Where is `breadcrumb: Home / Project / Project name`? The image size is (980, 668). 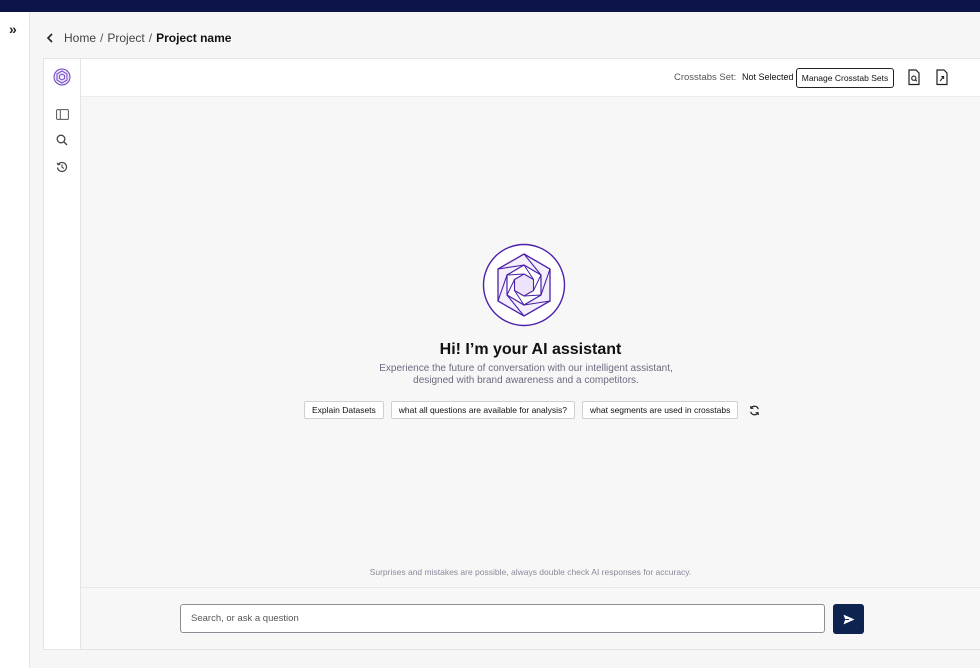
breadcrumb: Home / Project / Project name is located at coordinates (137, 38).